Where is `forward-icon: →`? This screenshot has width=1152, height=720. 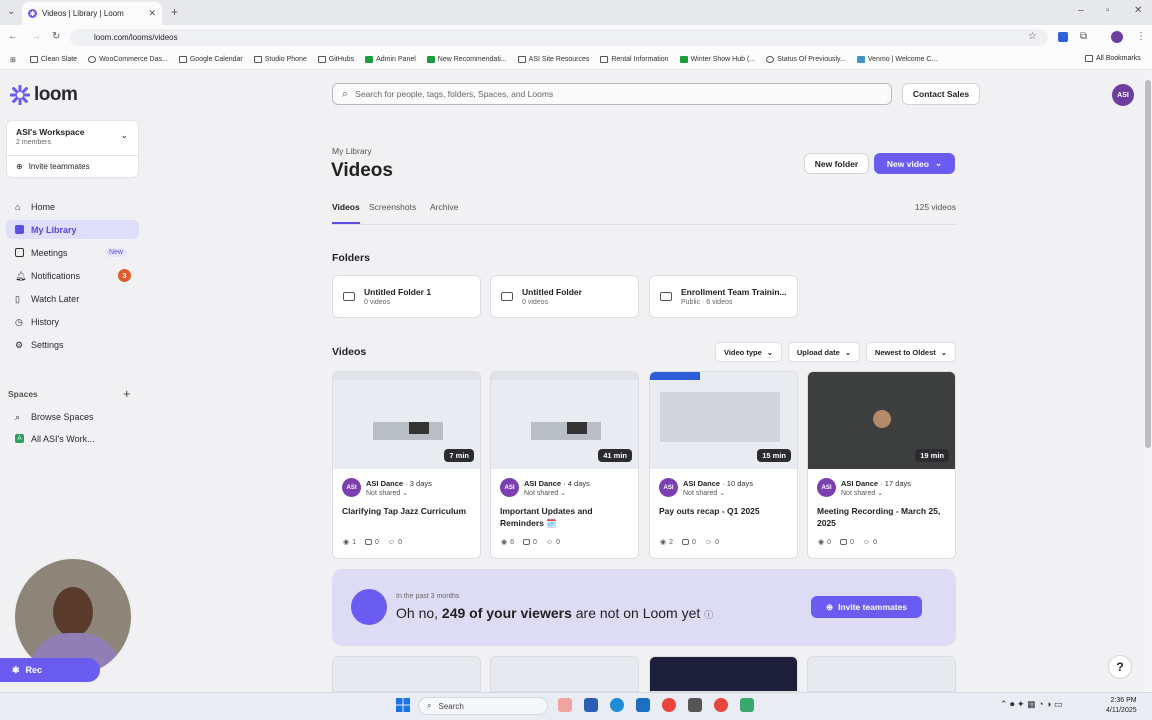
forward-icon: → is located at coordinates (36, 36).